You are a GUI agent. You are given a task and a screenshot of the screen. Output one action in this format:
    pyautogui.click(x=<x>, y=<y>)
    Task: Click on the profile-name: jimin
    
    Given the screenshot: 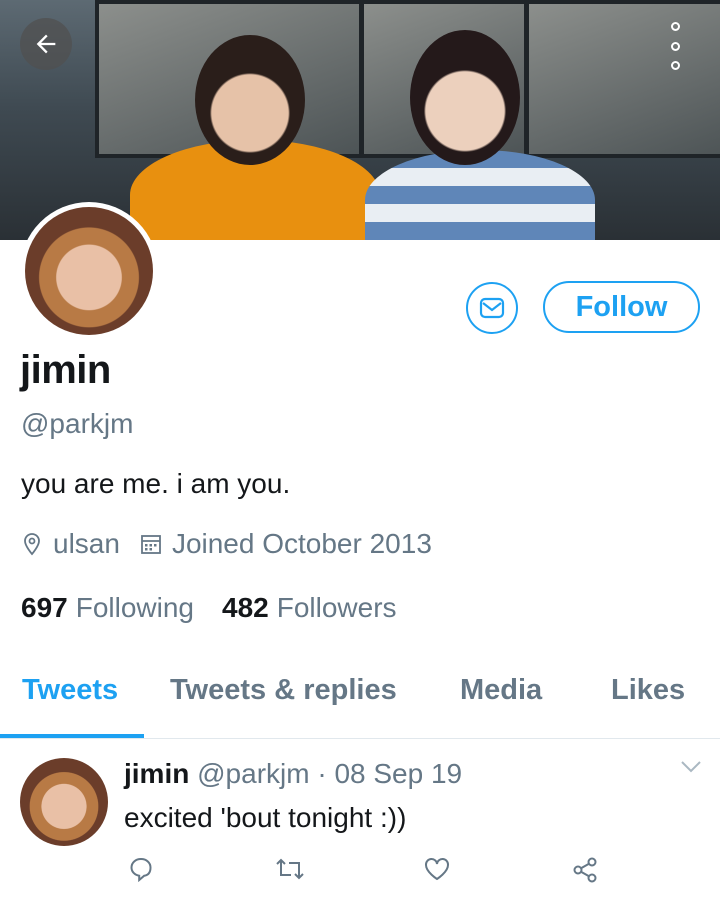 What is the action you would take?
    pyautogui.click(x=65, y=370)
    